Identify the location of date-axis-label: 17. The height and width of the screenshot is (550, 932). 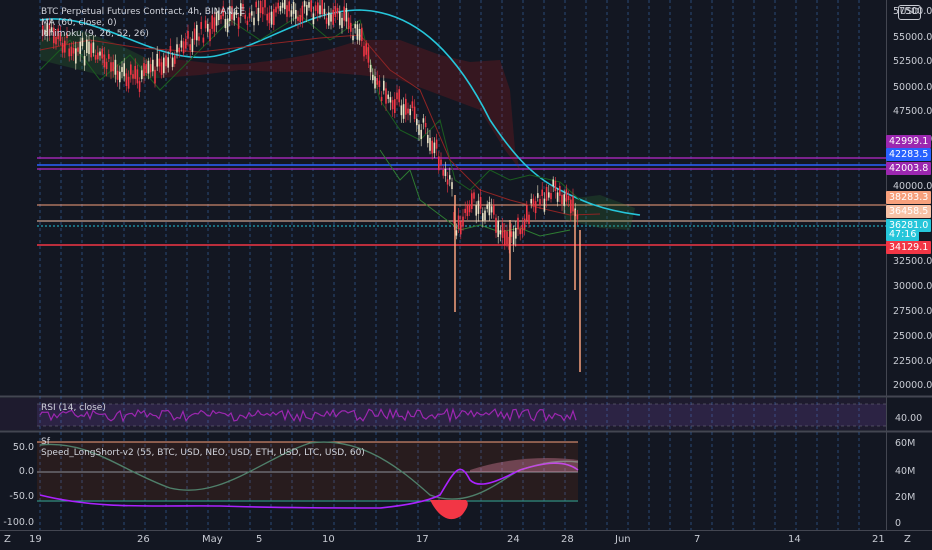
(422, 539).